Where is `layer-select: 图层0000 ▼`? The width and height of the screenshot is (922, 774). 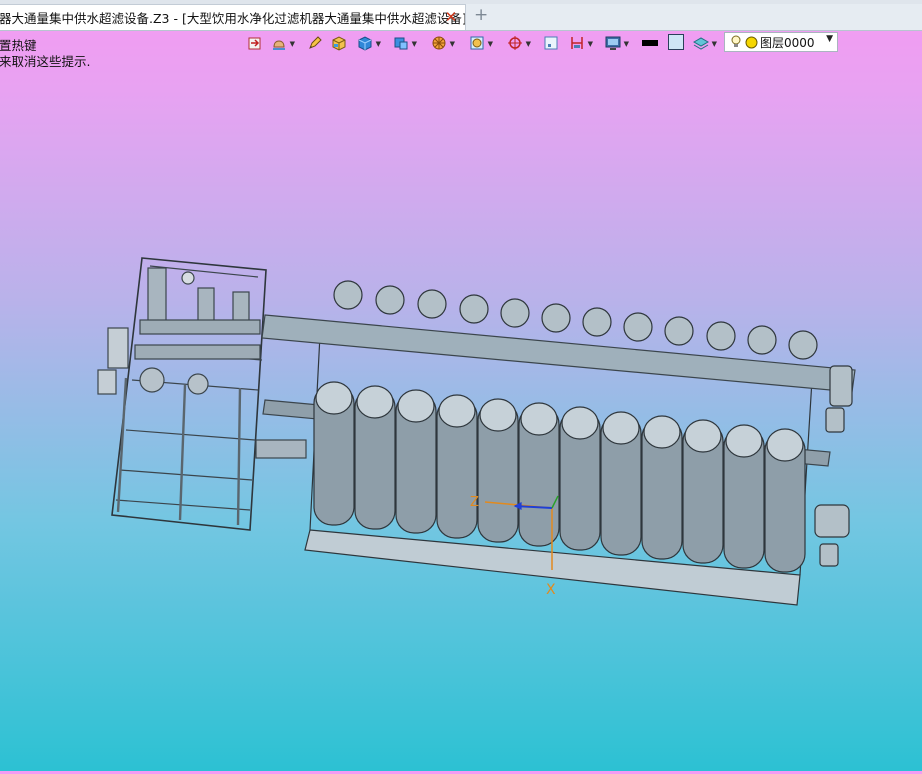 layer-select: 图层0000 ▼ is located at coordinates (781, 42).